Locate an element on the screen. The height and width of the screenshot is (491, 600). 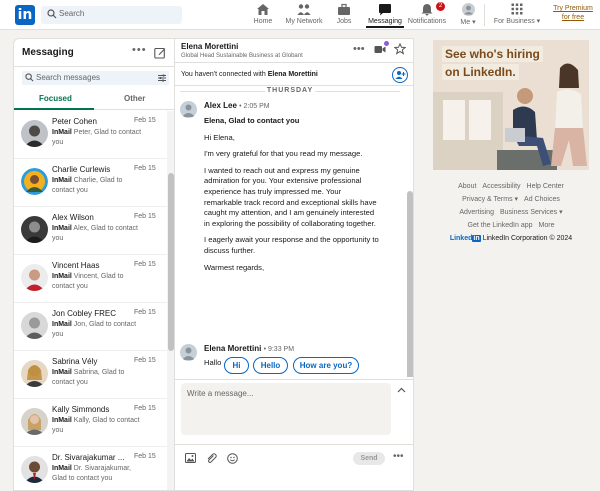
contact-name: Elena Morettini is located at coordinates (209, 46).